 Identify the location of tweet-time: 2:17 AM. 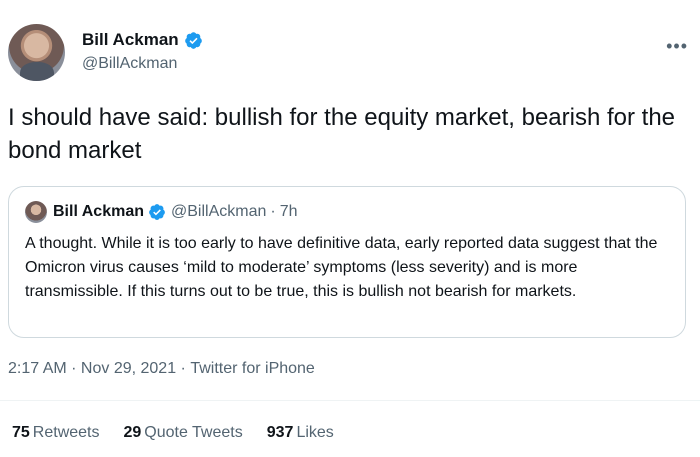
(37, 369).